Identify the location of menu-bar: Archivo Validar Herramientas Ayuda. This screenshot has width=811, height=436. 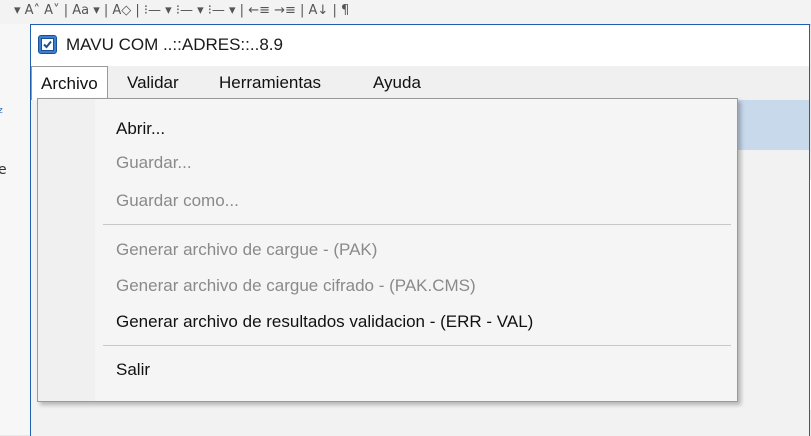
(420, 83).